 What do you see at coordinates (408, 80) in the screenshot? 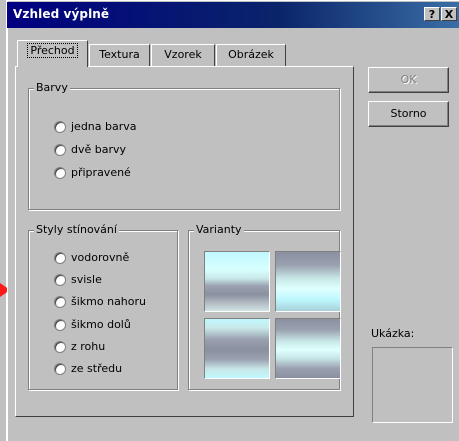
I see `ok-button: OK` at bounding box center [408, 80].